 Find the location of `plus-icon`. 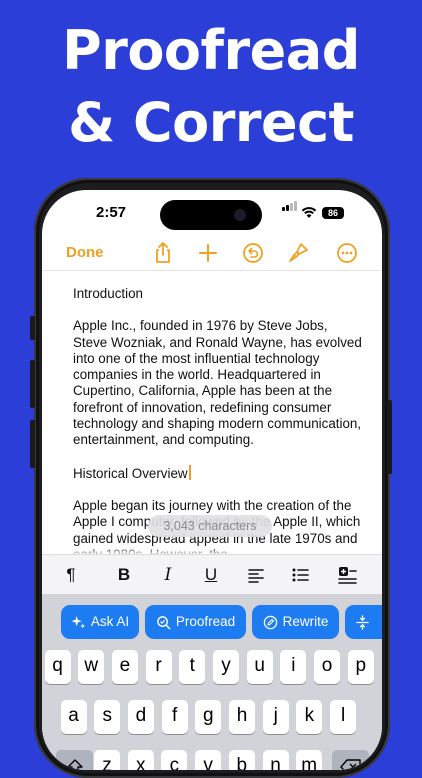

plus-icon is located at coordinates (208, 253).